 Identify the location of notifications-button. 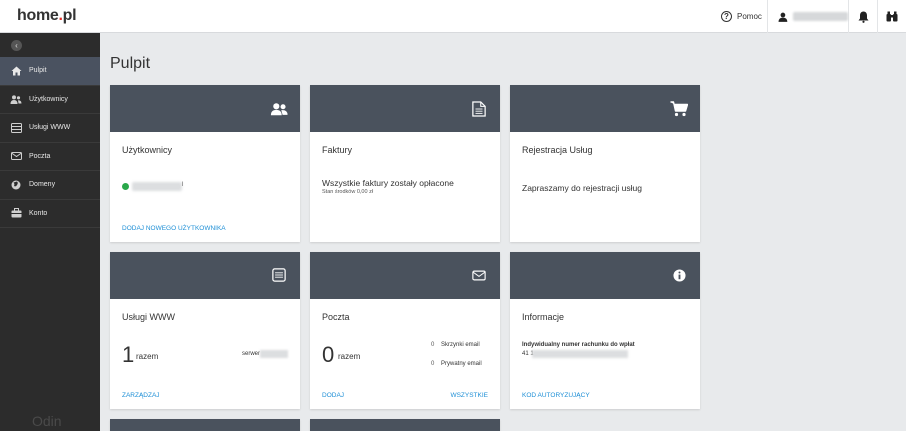
(863, 16).